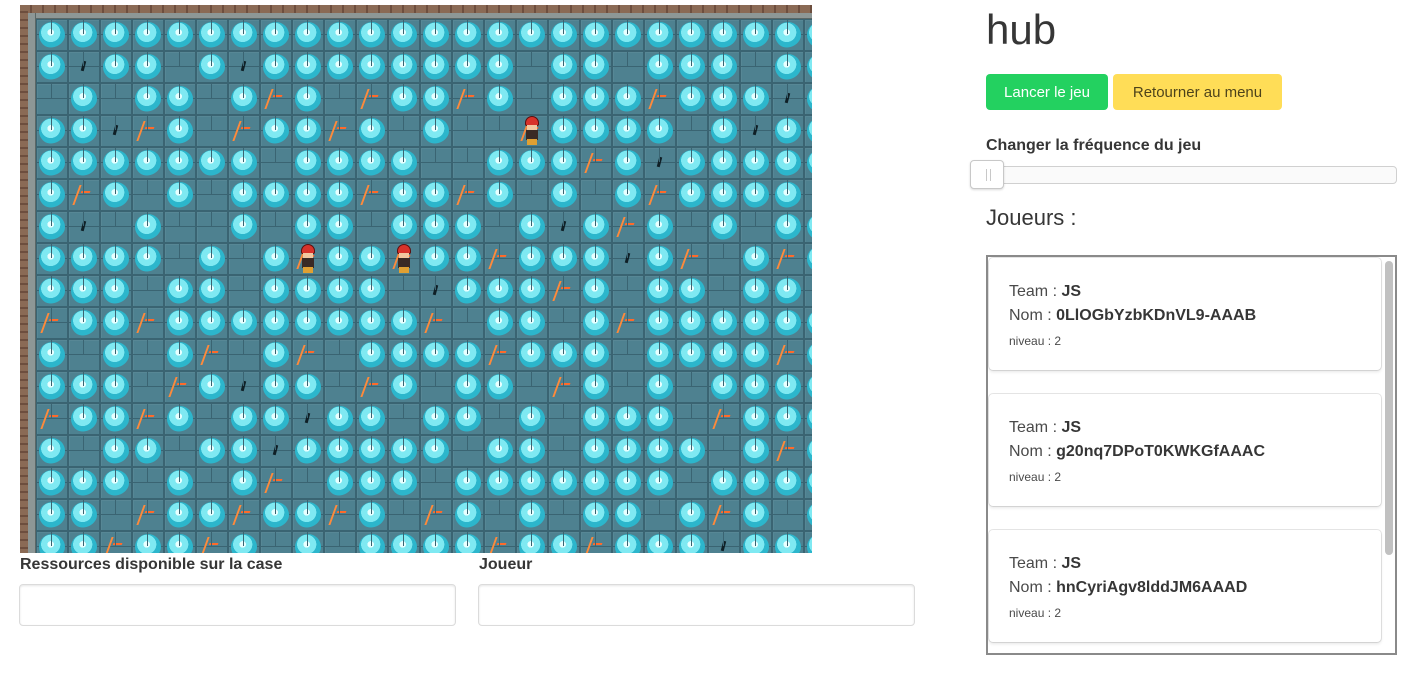 Image resolution: width=1407 pixels, height=689 pixels. What do you see at coordinates (404, 259) in the screenshot?
I see `trainer-red-cap-icon` at bounding box center [404, 259].